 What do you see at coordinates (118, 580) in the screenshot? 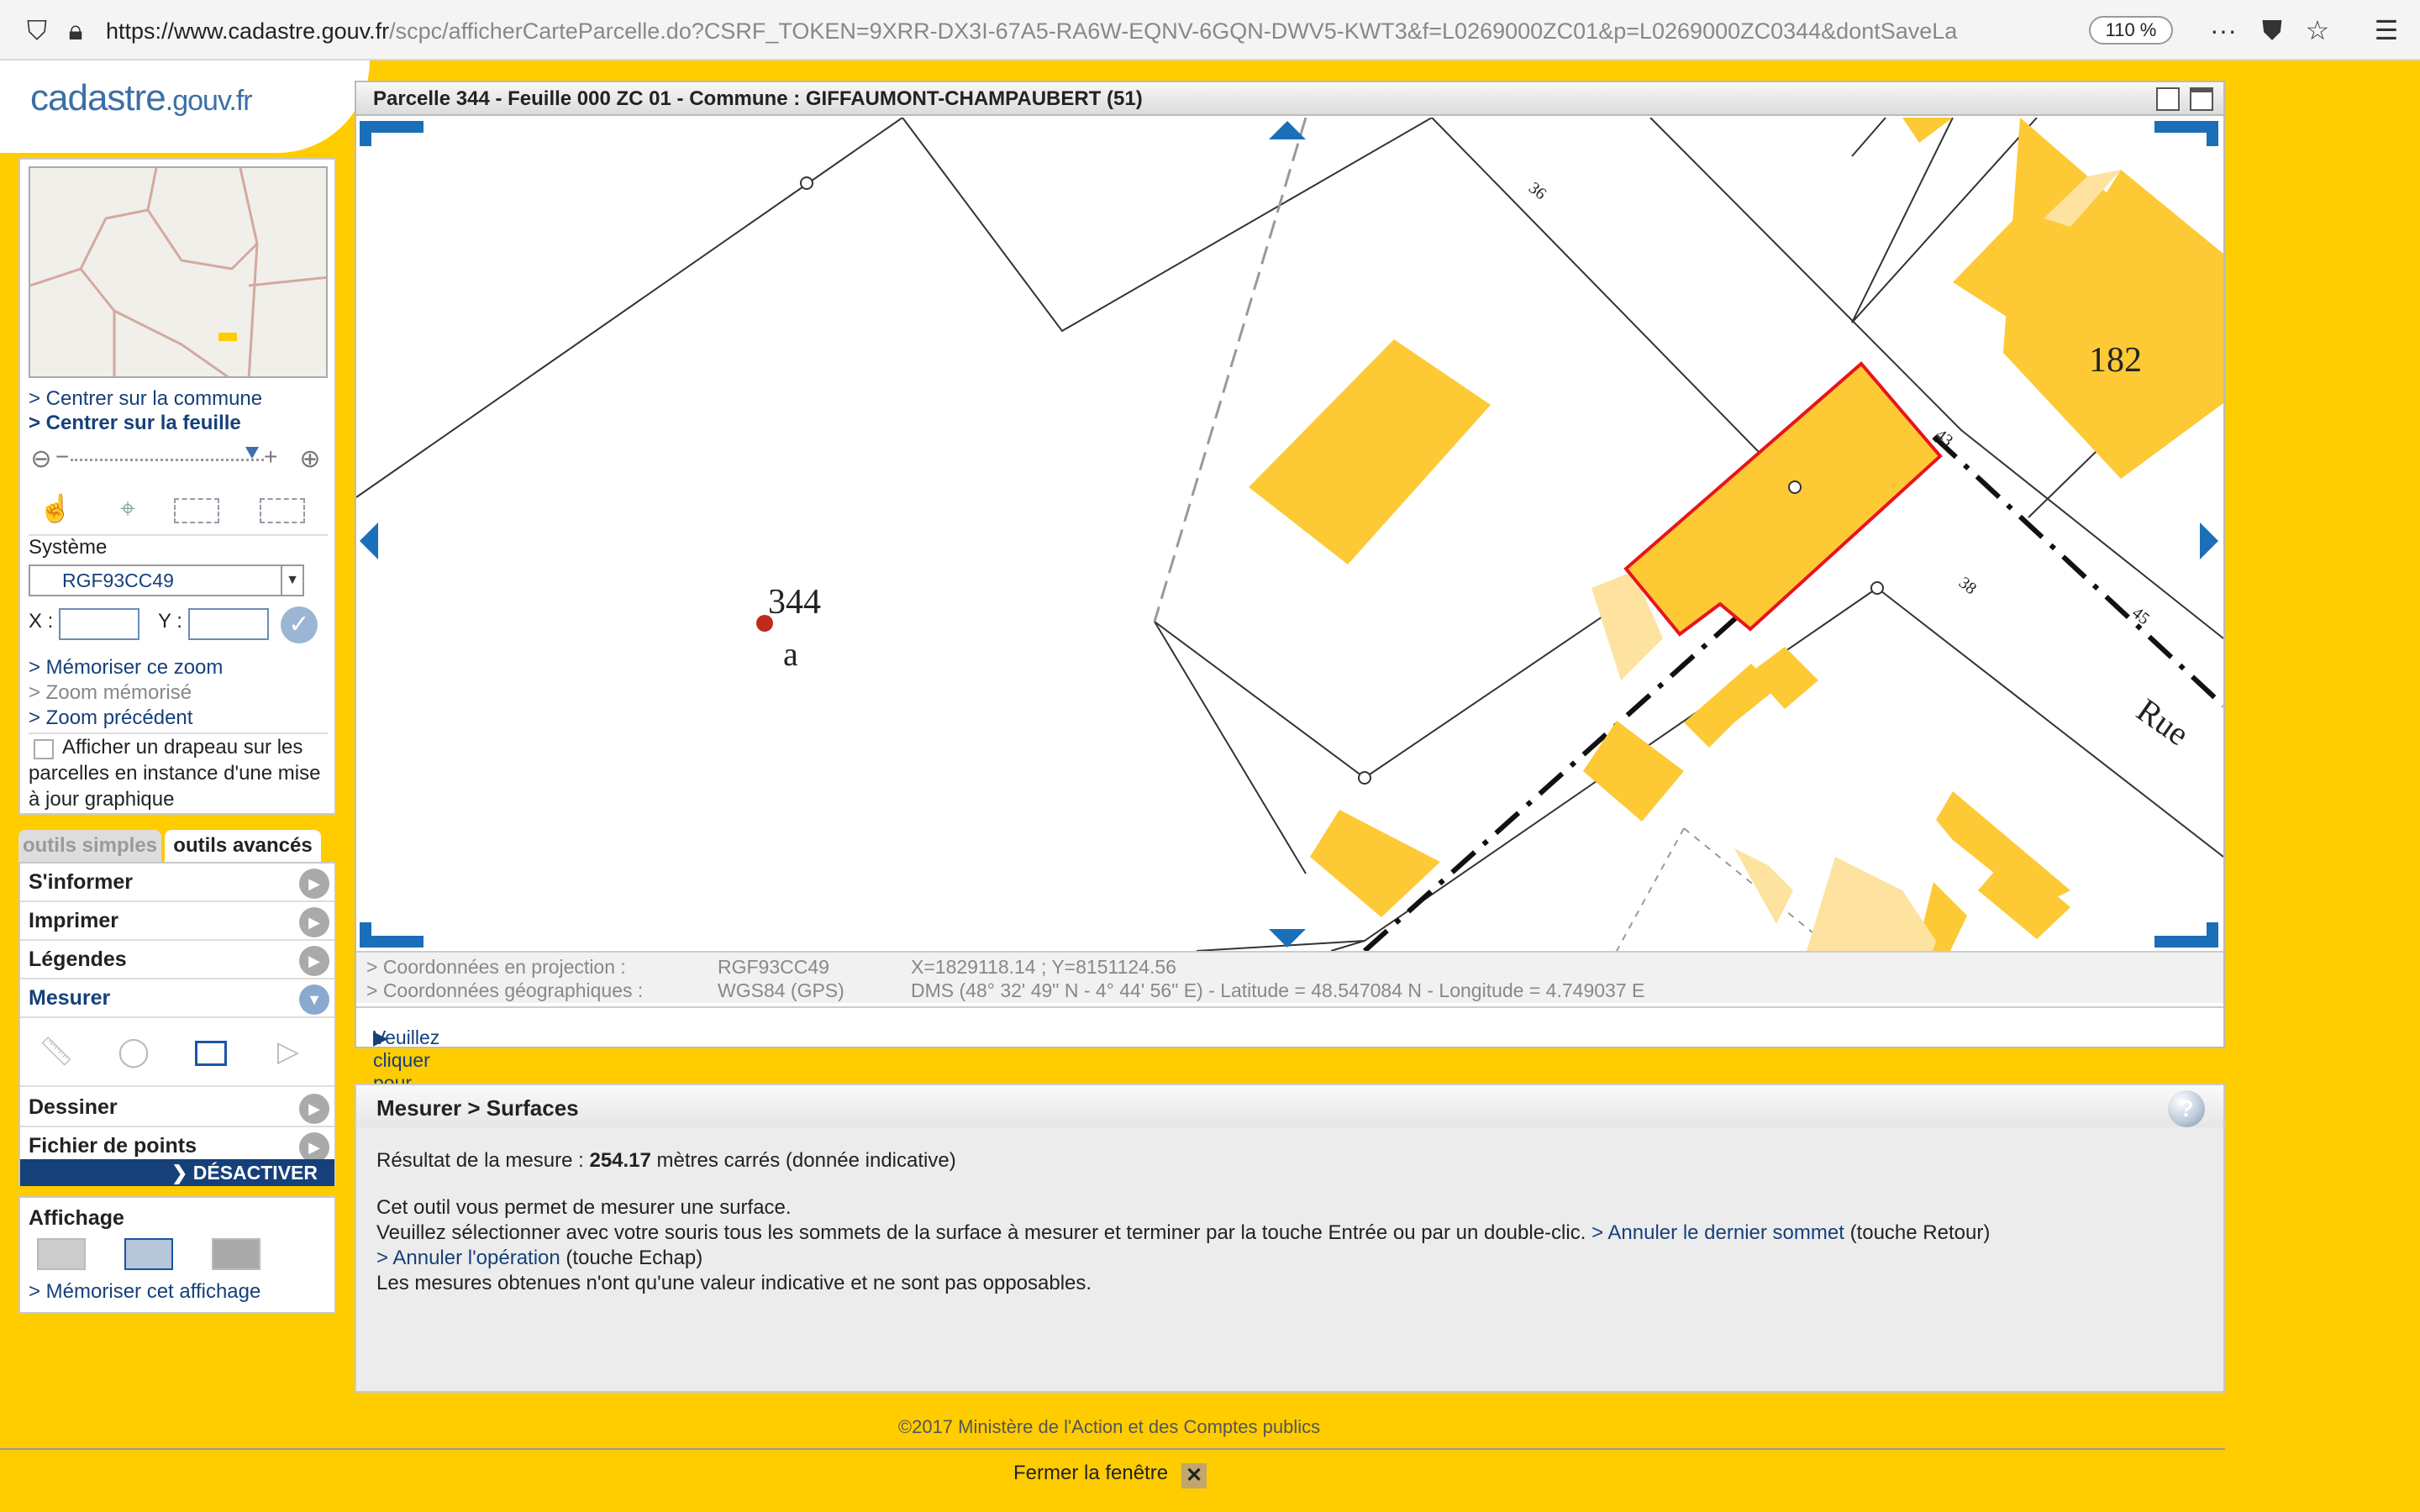
I see `system-select-value: RGF93CC49` at bounding box center [118, 580].